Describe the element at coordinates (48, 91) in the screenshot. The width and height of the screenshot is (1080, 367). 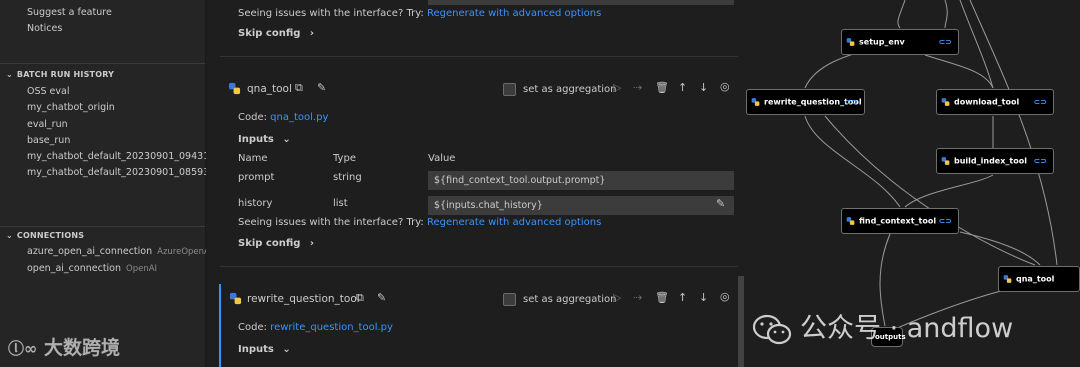
I see `batch-run-item: OSS eval` at that location.